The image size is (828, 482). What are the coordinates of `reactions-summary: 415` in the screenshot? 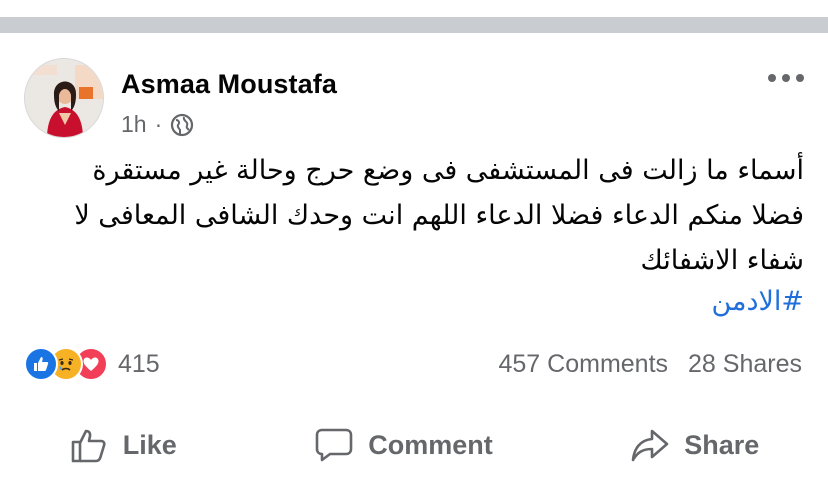 It's located at (92, 364).